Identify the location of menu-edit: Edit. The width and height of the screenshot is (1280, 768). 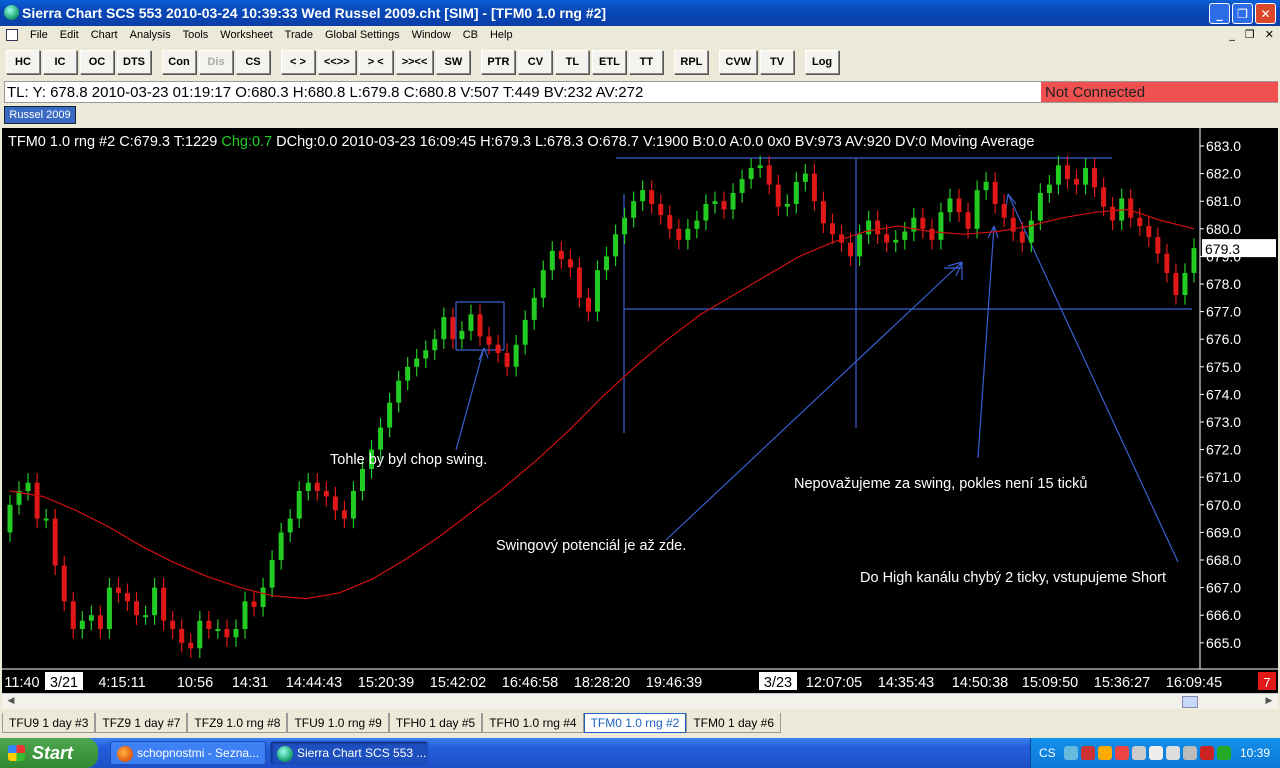
(69, 35).